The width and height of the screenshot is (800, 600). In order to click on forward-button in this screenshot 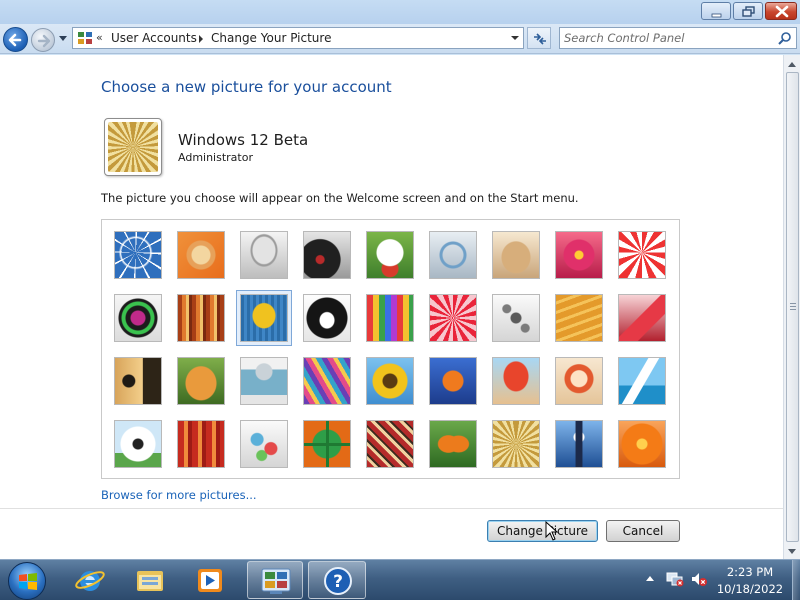, I will do `click(43, 40)`.